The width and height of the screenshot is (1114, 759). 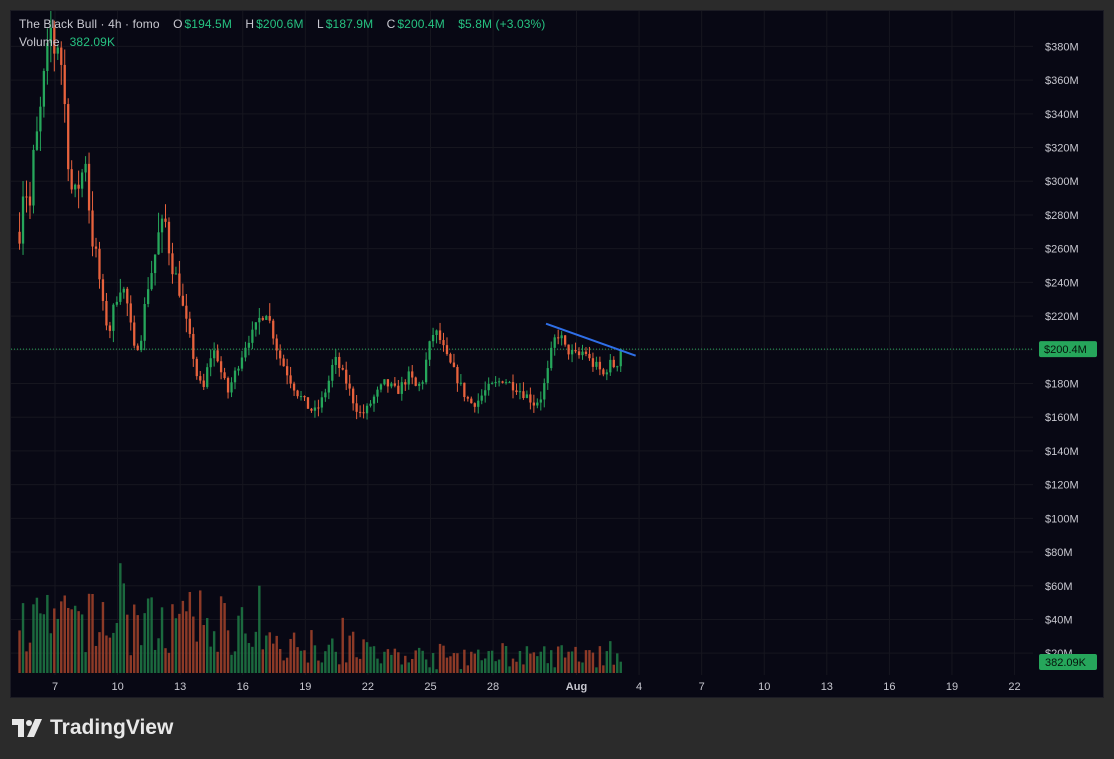 What do you see at coordinates (591, 339) in the screenshot?
I see `trendline` at bounding box center [591, 339].